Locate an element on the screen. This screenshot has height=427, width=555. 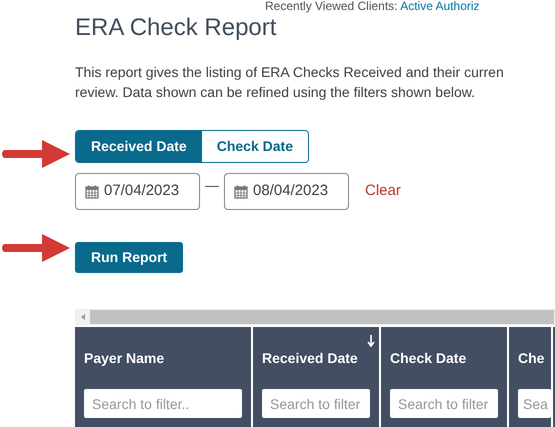
run-report-button: Run Report is located at coordinates (129, 257).